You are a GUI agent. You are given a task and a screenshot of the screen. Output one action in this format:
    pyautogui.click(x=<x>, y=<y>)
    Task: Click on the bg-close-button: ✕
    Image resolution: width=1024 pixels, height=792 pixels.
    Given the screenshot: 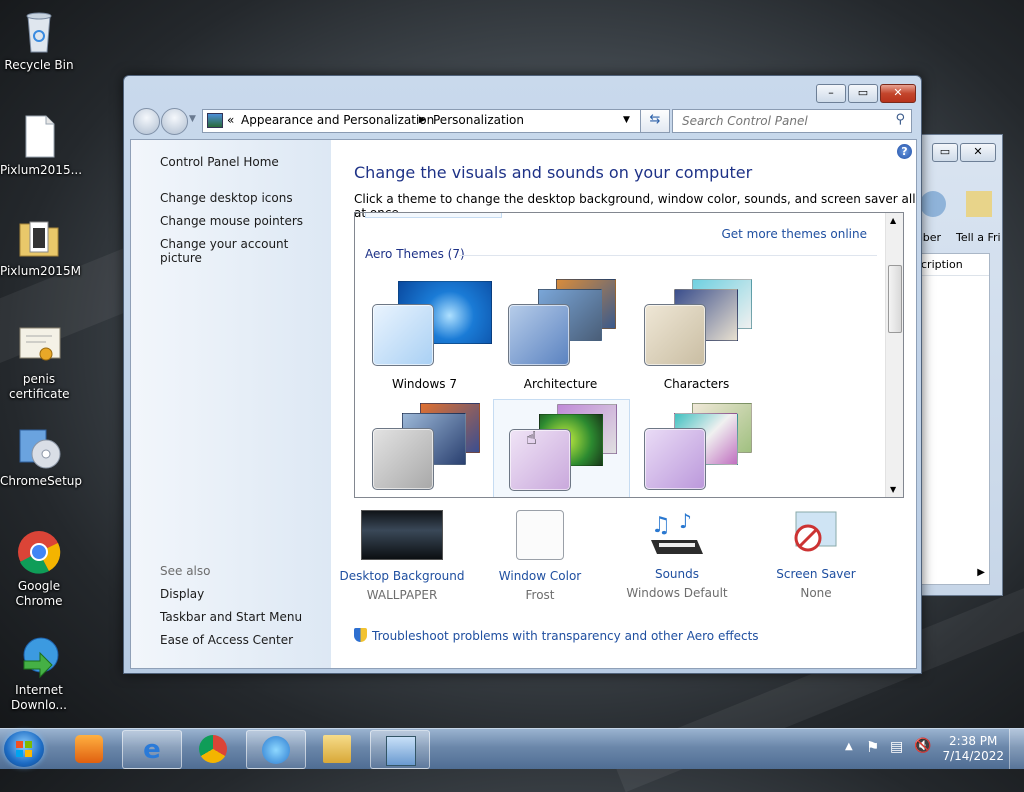 What is the action you would take?
    pyautogui.click(x=978, y=152)
    